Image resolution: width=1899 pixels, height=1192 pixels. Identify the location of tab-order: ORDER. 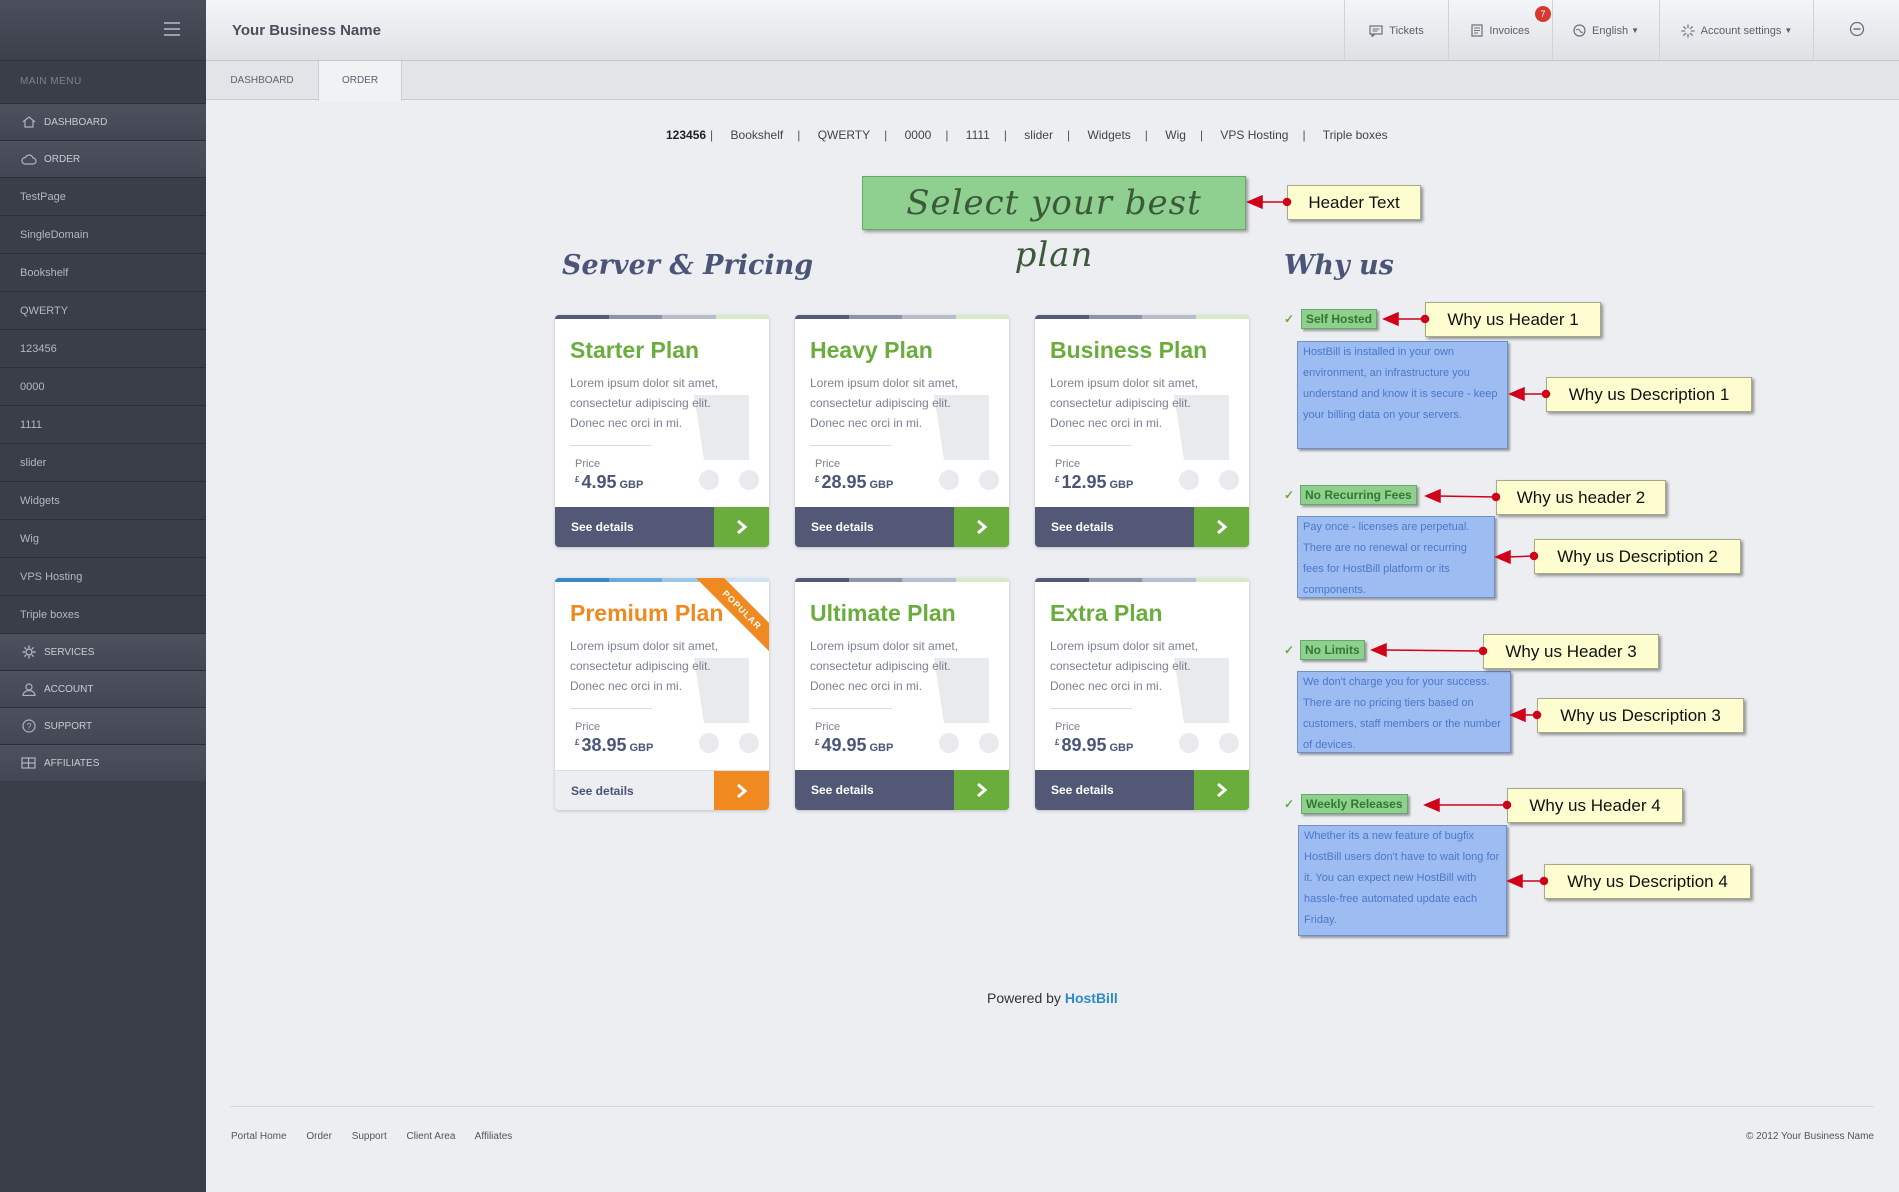
(360, 81).